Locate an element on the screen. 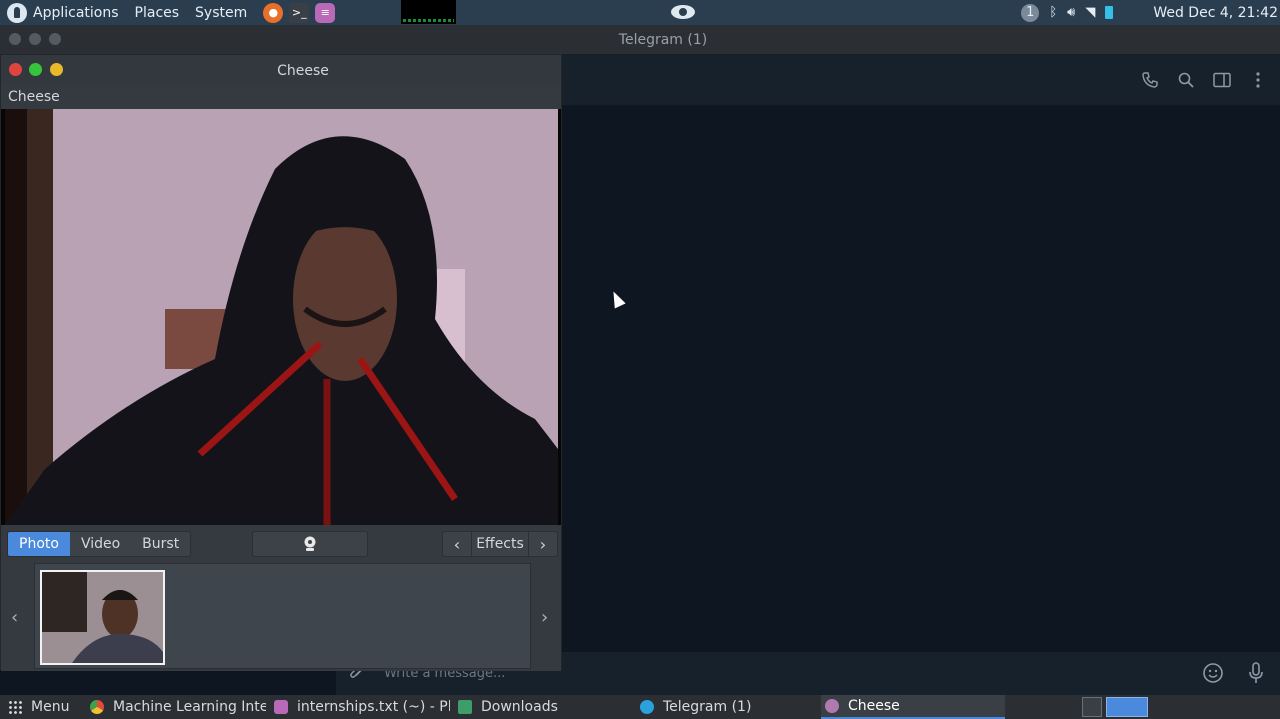  thumbnail-bar: ‹ › is located at coordinates (281, 617).